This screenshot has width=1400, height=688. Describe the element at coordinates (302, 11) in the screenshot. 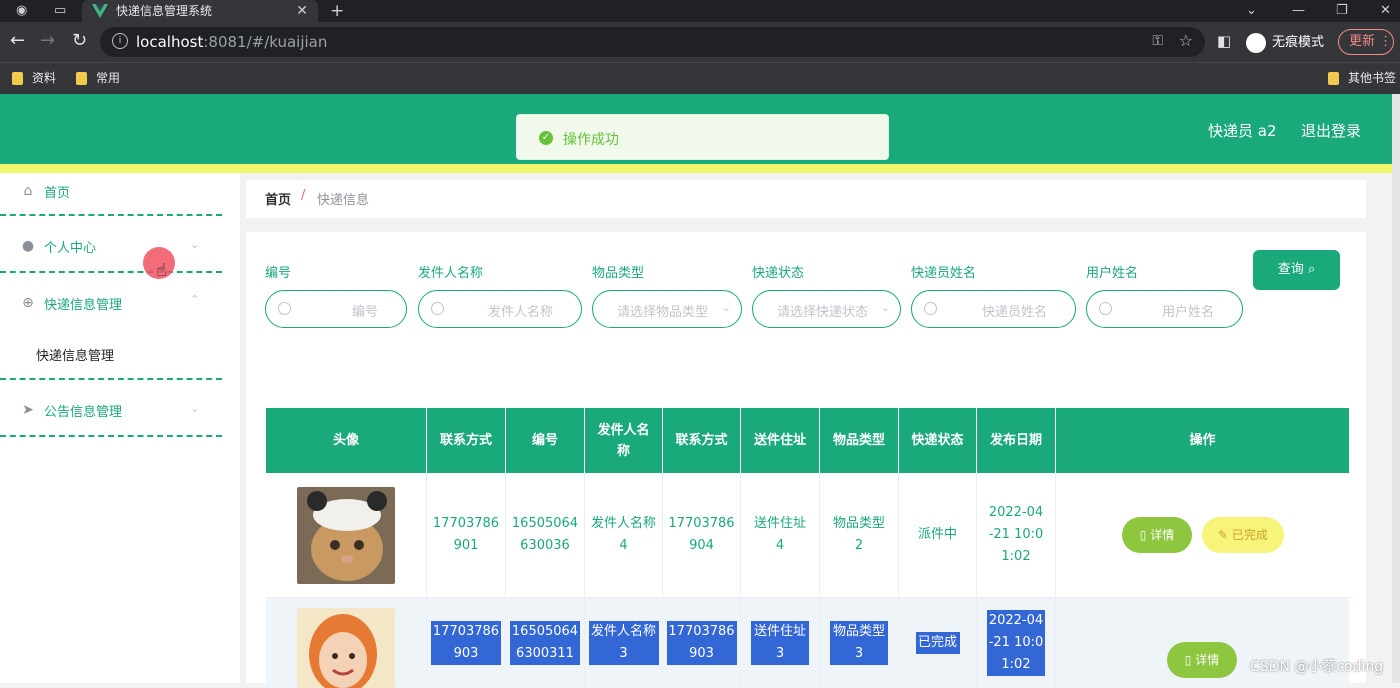

I see `close-tab-icon: ✕` at that location.